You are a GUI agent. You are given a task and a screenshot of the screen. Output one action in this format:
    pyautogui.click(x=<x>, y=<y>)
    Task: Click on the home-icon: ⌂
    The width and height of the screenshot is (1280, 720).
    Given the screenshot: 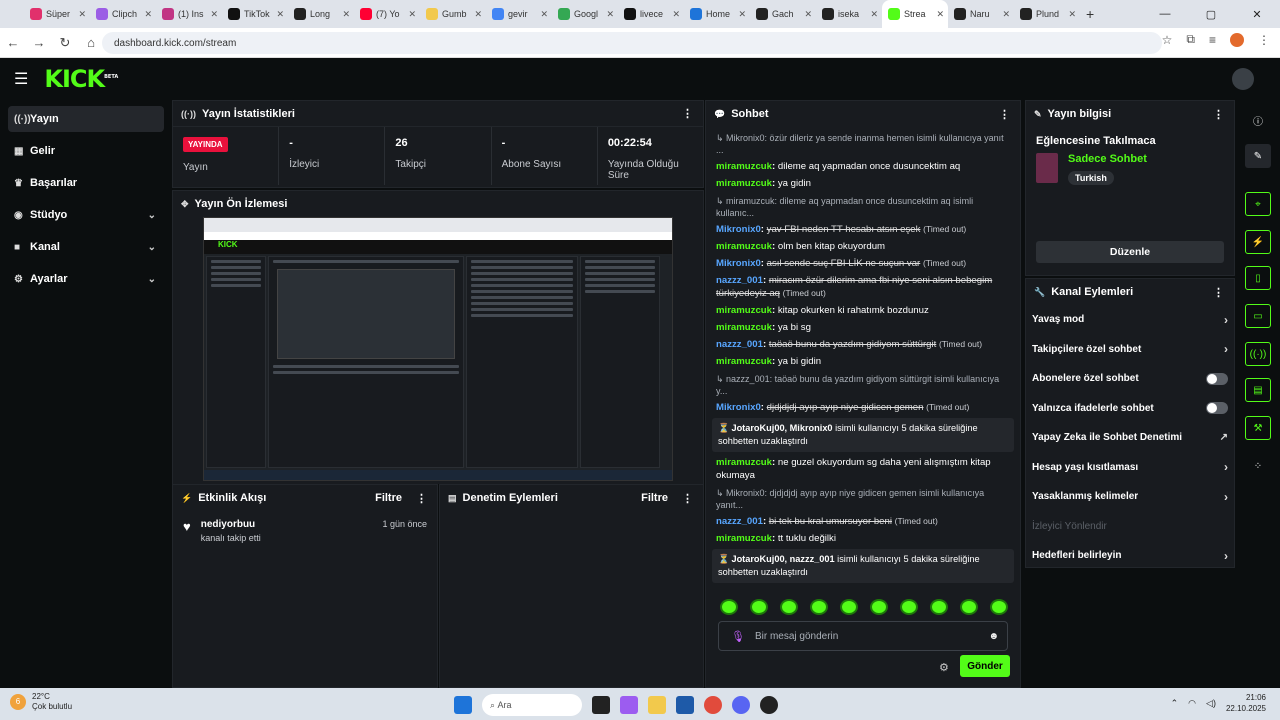 What is the action you would take?
    pyautogui.click(x=91, y=42)
    